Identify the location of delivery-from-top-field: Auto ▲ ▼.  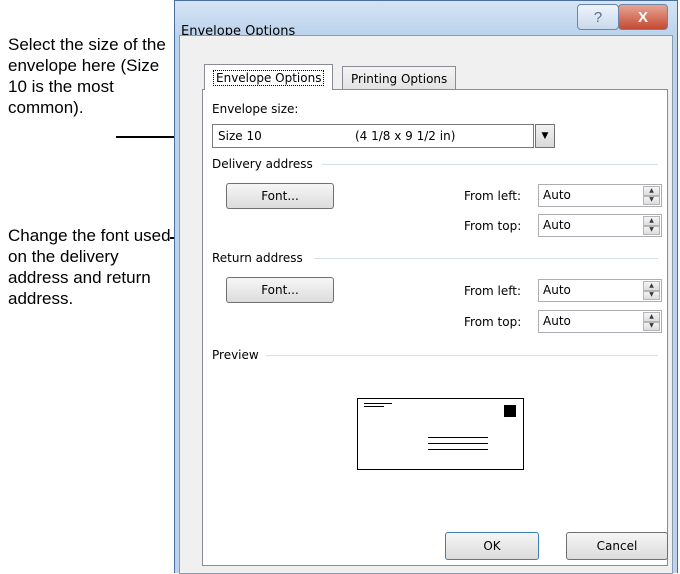
(600, 225).